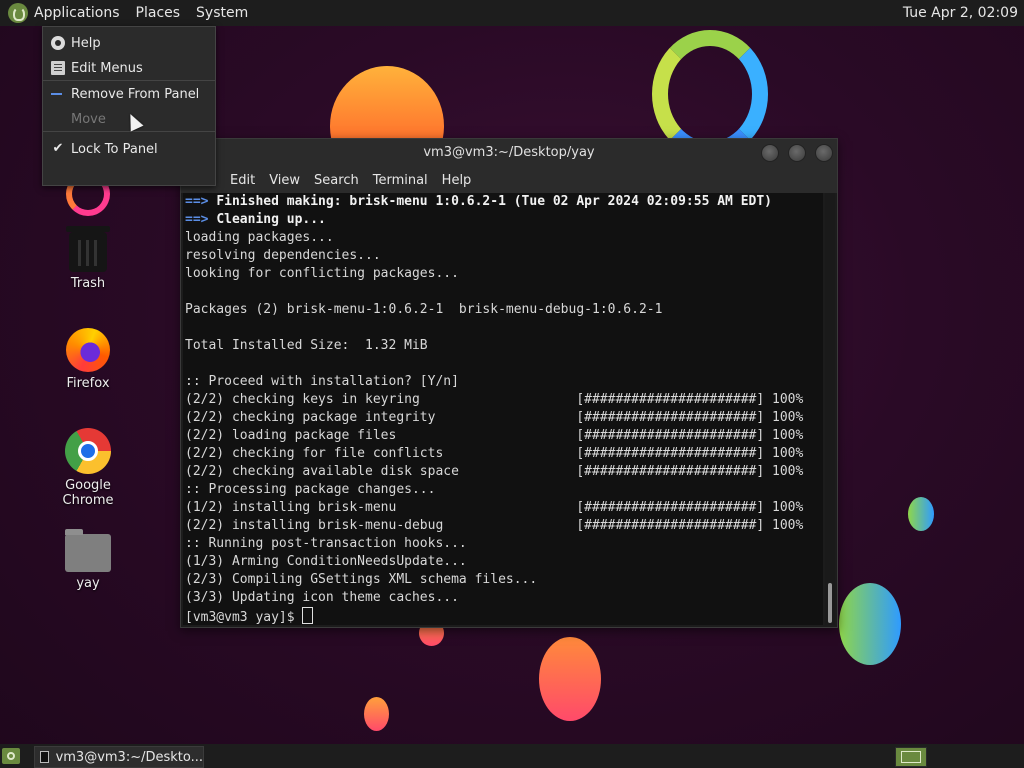  What do you see at coordinates (504, 616) in the screenshot?
I see `terminal-prompt-line: [vm3@vm3 yay]$` at bounding box center [504, 616].